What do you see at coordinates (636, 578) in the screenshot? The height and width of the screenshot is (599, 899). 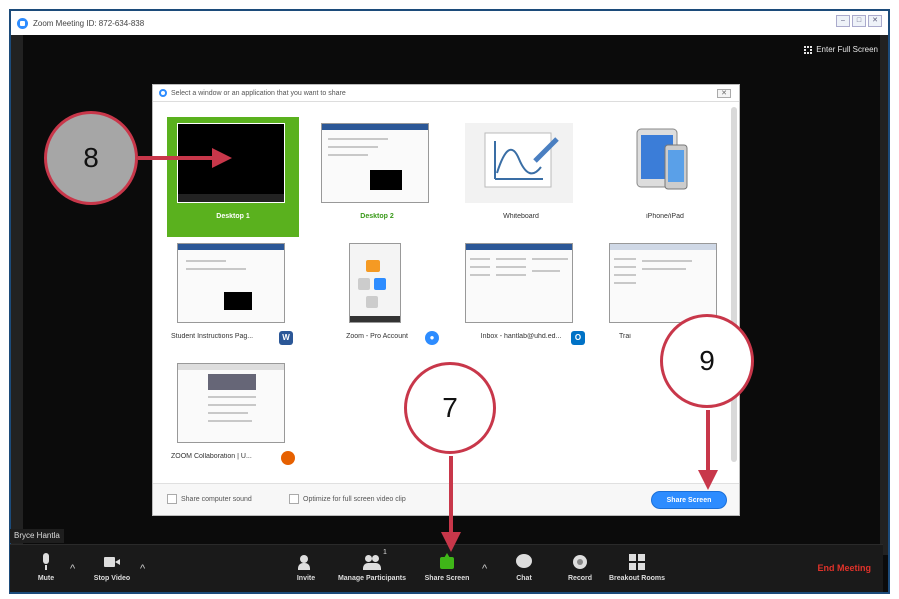 I see `breakout-rooms-label: Breakout Rooms` at bounding box center [636, 578].